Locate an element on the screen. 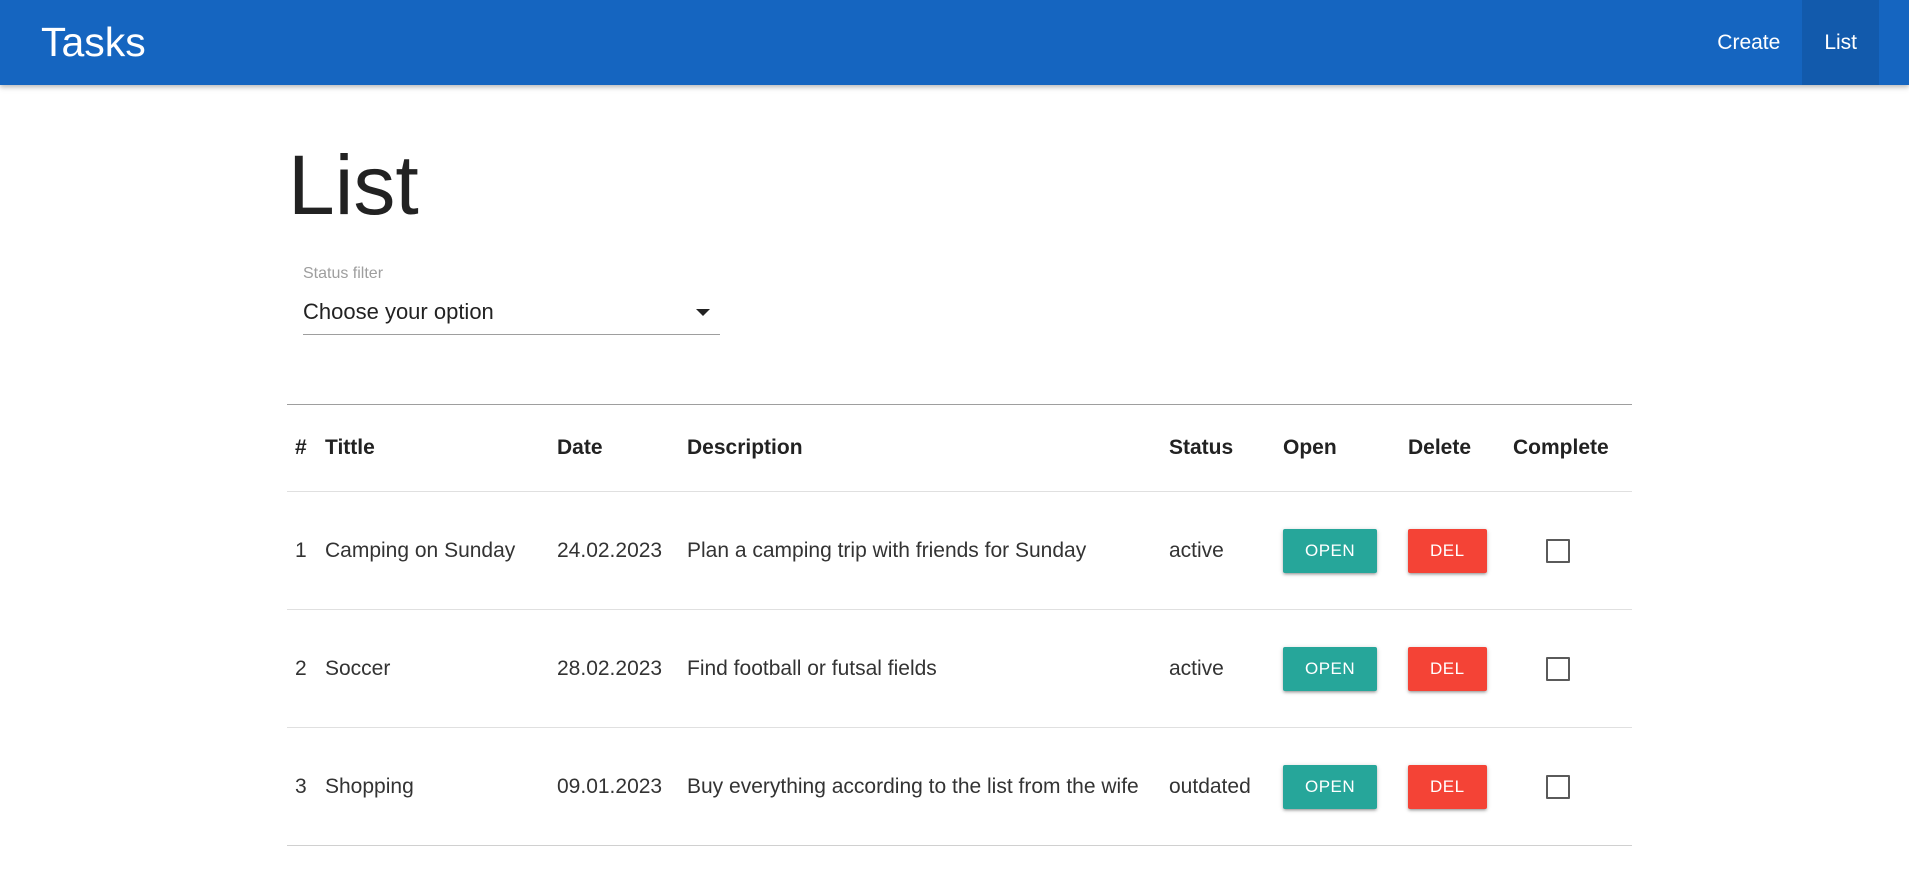  row-num: 2 is located at coordinates (302, 668).